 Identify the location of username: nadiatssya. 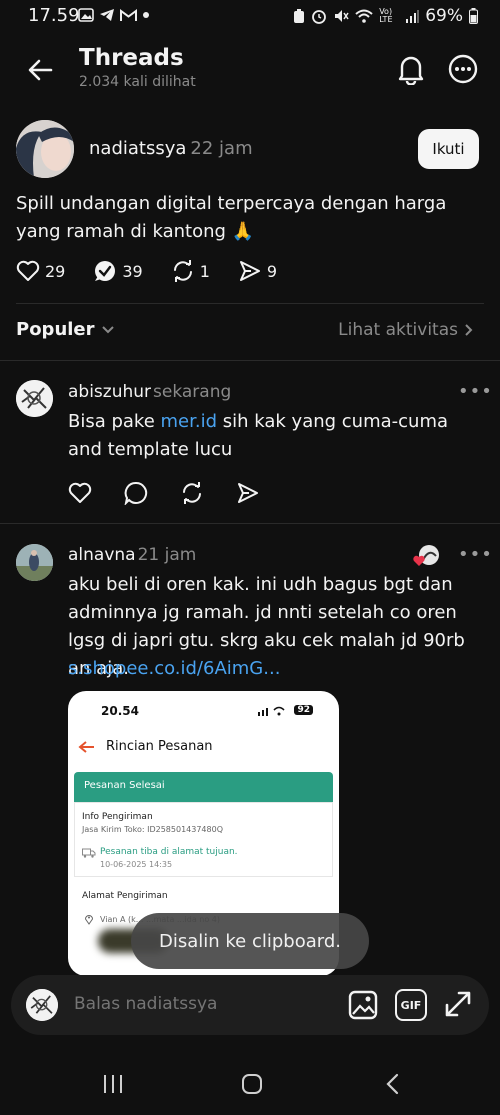
(137, 148).